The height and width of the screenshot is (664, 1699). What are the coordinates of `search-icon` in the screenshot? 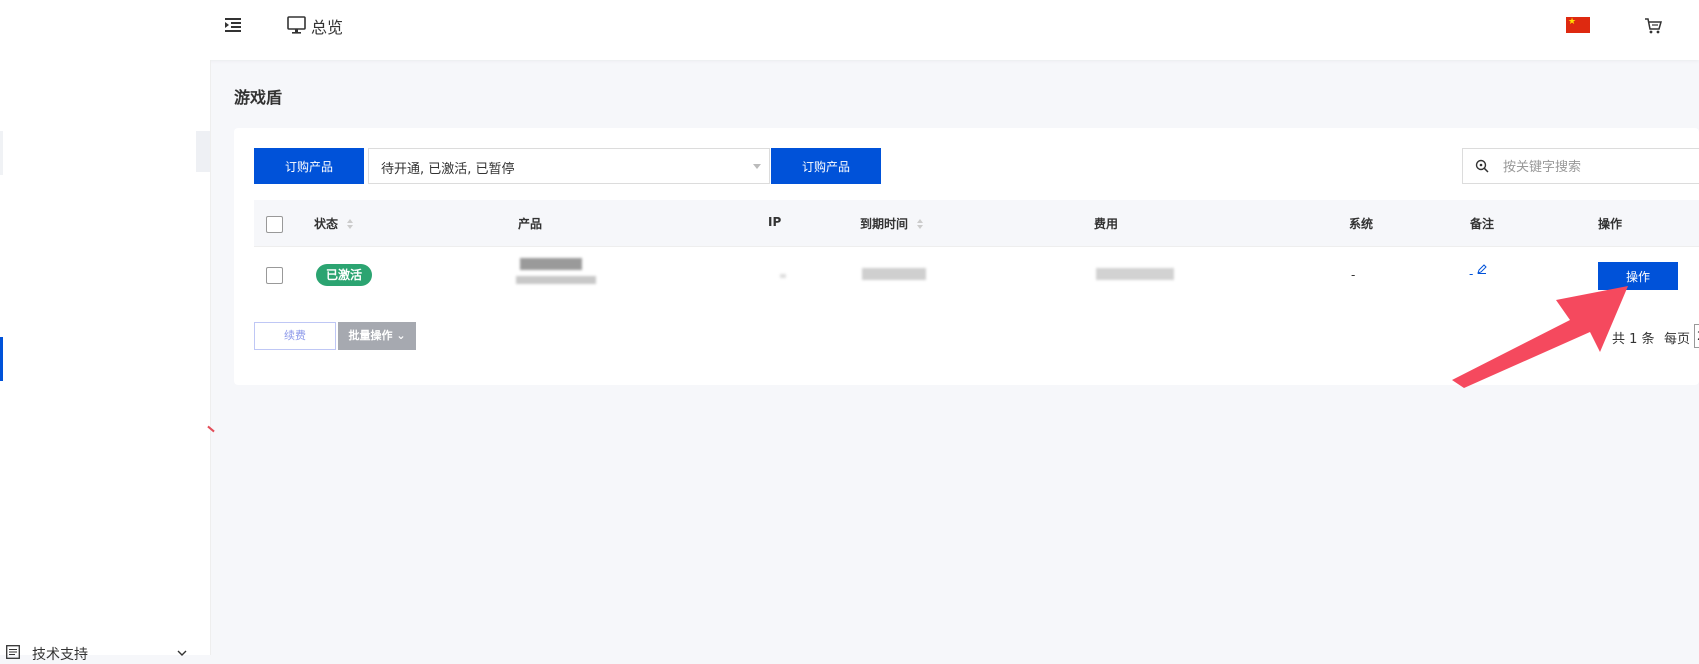 It's located at (1482, 166).